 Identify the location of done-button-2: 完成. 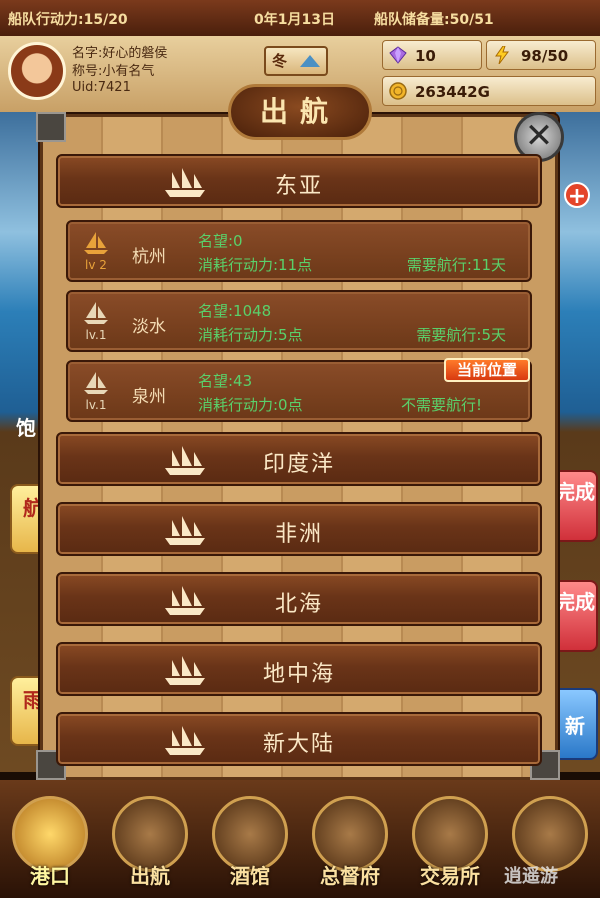
(575, 616).